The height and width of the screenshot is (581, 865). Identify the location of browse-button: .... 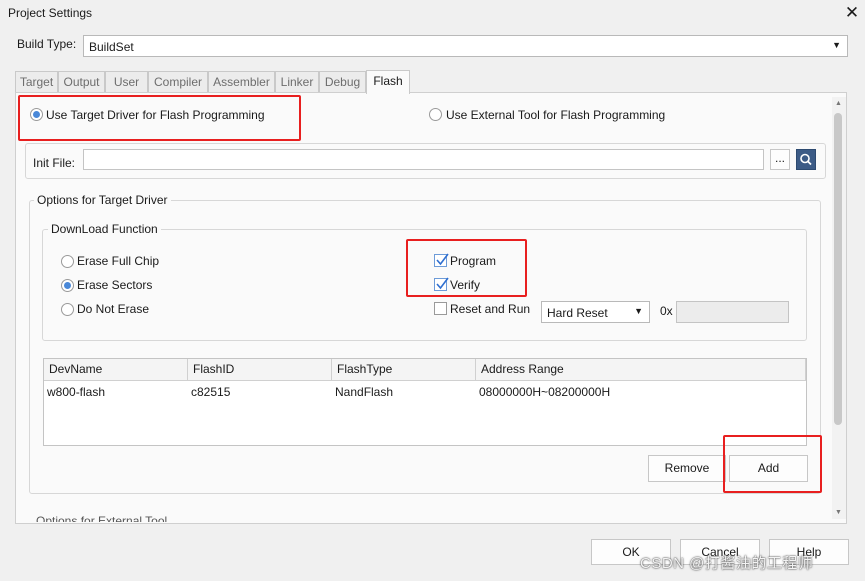
(780, 159).